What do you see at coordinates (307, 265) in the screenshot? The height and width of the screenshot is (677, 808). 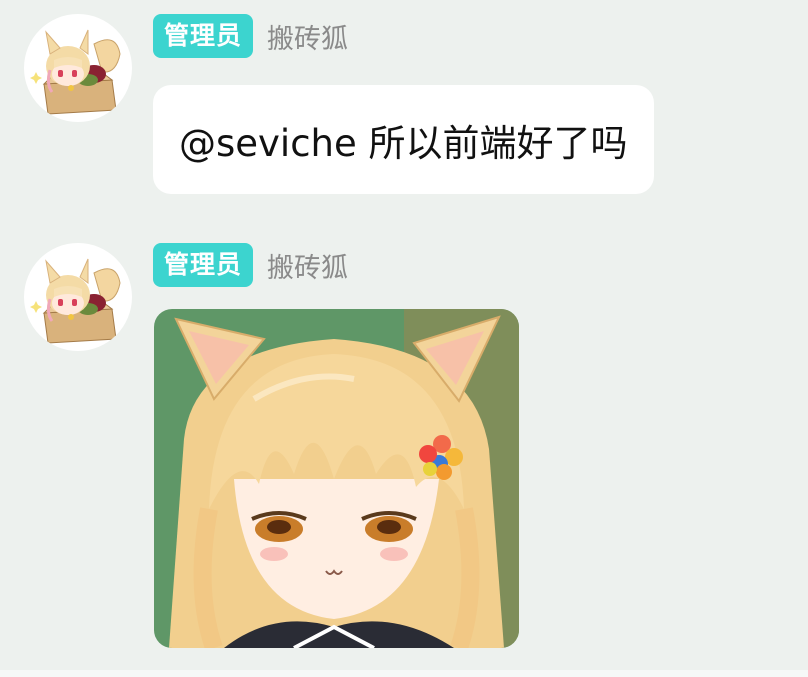 I see `sender-username: 搬砖狐` at bounding box center [307, 265].